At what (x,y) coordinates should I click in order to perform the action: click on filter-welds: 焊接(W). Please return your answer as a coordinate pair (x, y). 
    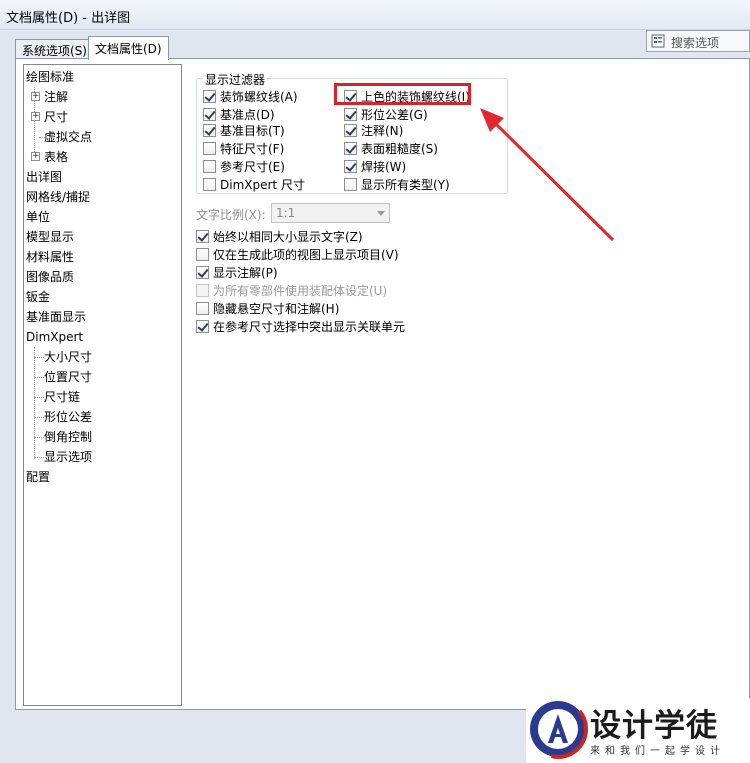
    Looking at the image, I should click on (375, 166).